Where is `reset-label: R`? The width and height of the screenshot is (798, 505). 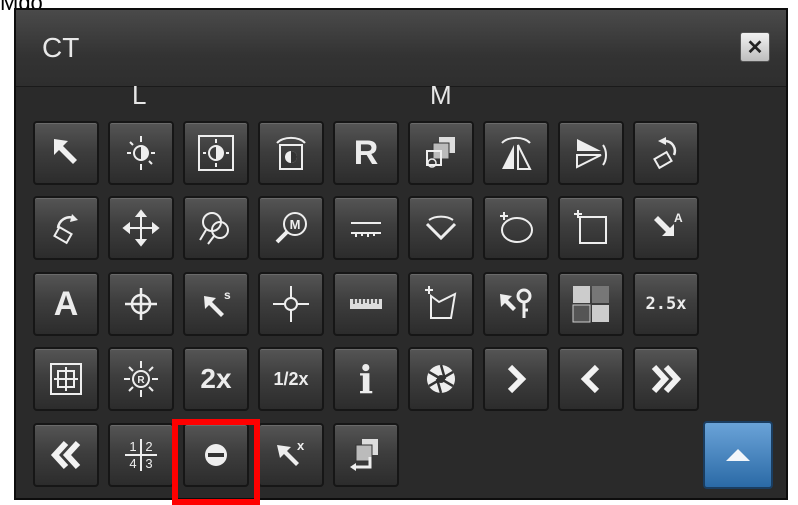
reset-label: R is located at coordinates (366, 152).